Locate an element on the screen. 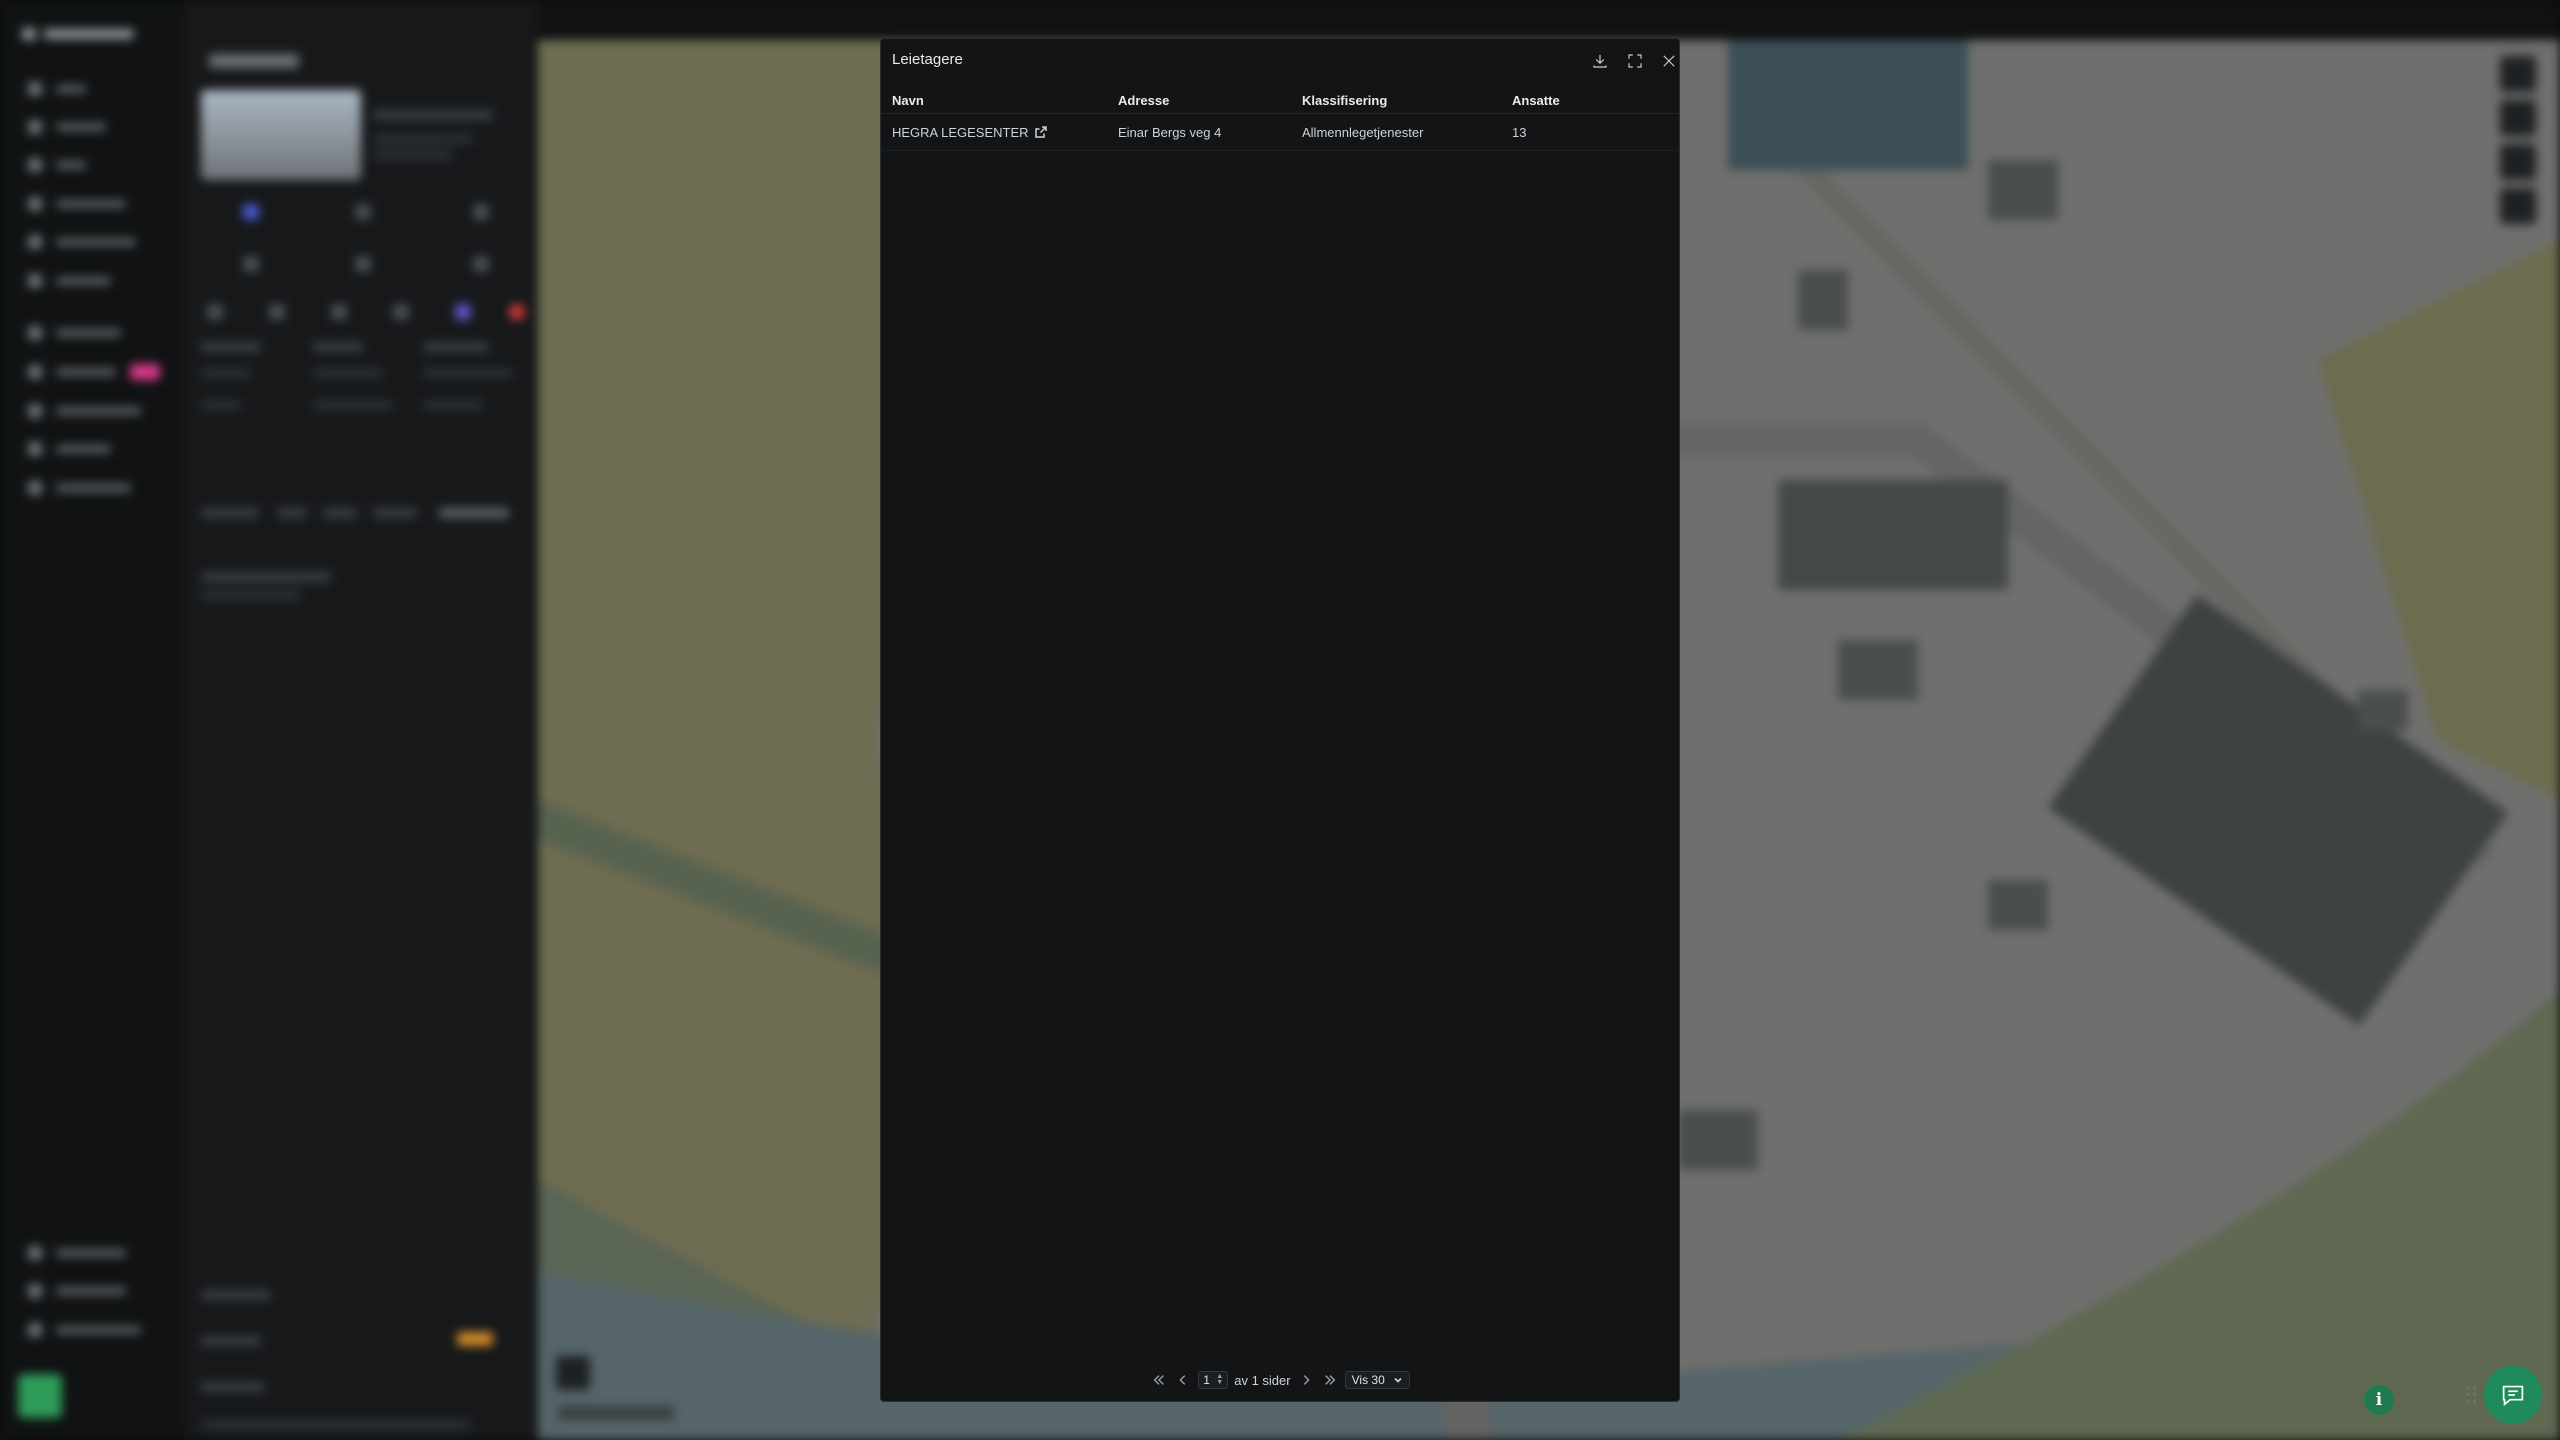 This screenshot has height=1440, width=2560. tenant-name-cell: HEGRA LEGESENTER is located at coordinates (994, 132).